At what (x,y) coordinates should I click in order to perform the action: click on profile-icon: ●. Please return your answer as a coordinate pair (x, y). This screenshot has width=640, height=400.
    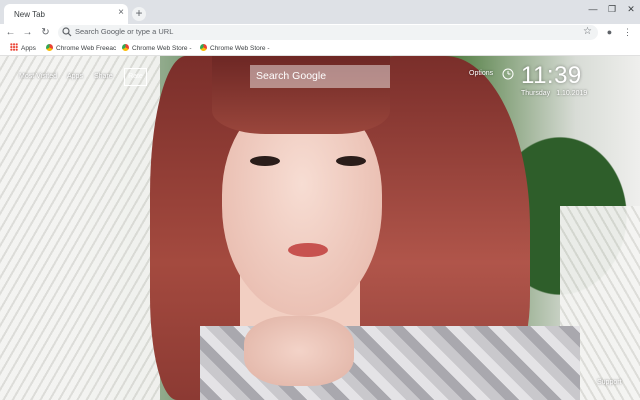
    Looking at the image, I should click on (609, 32).